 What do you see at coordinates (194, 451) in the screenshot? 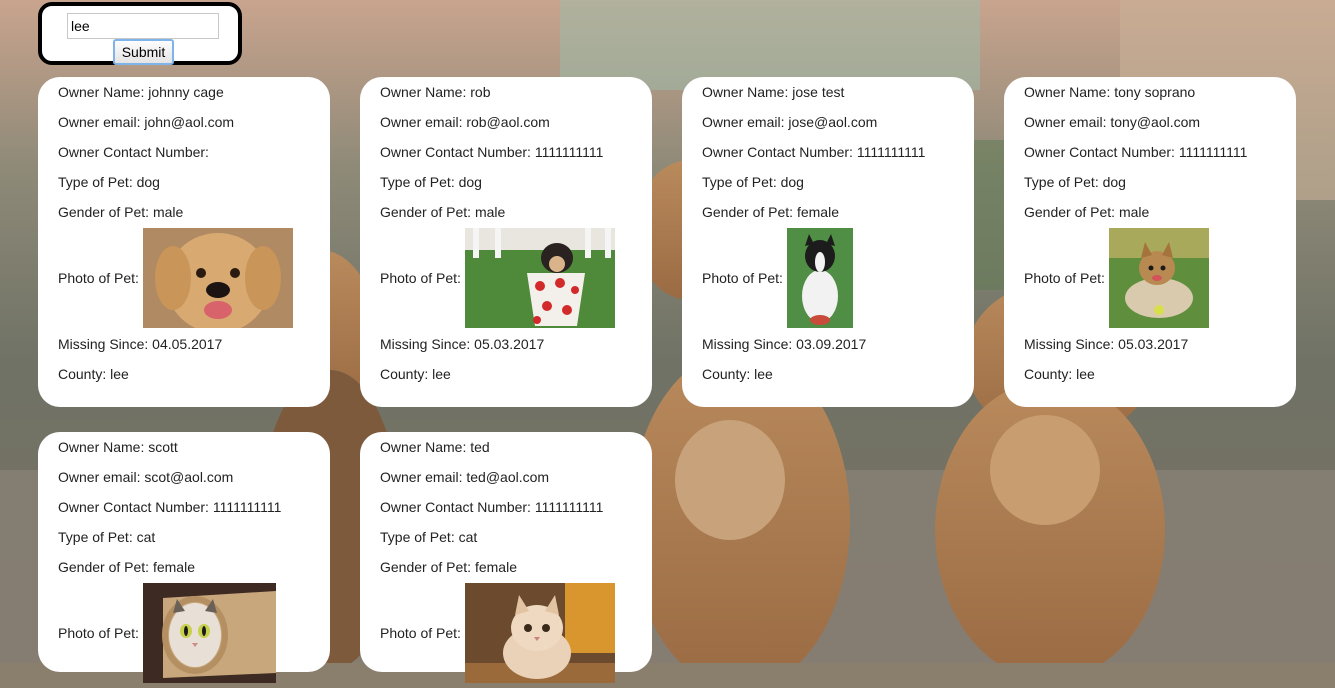
I see `owner-name-row: Owner Name: scott` at bounding box center [194, 451].